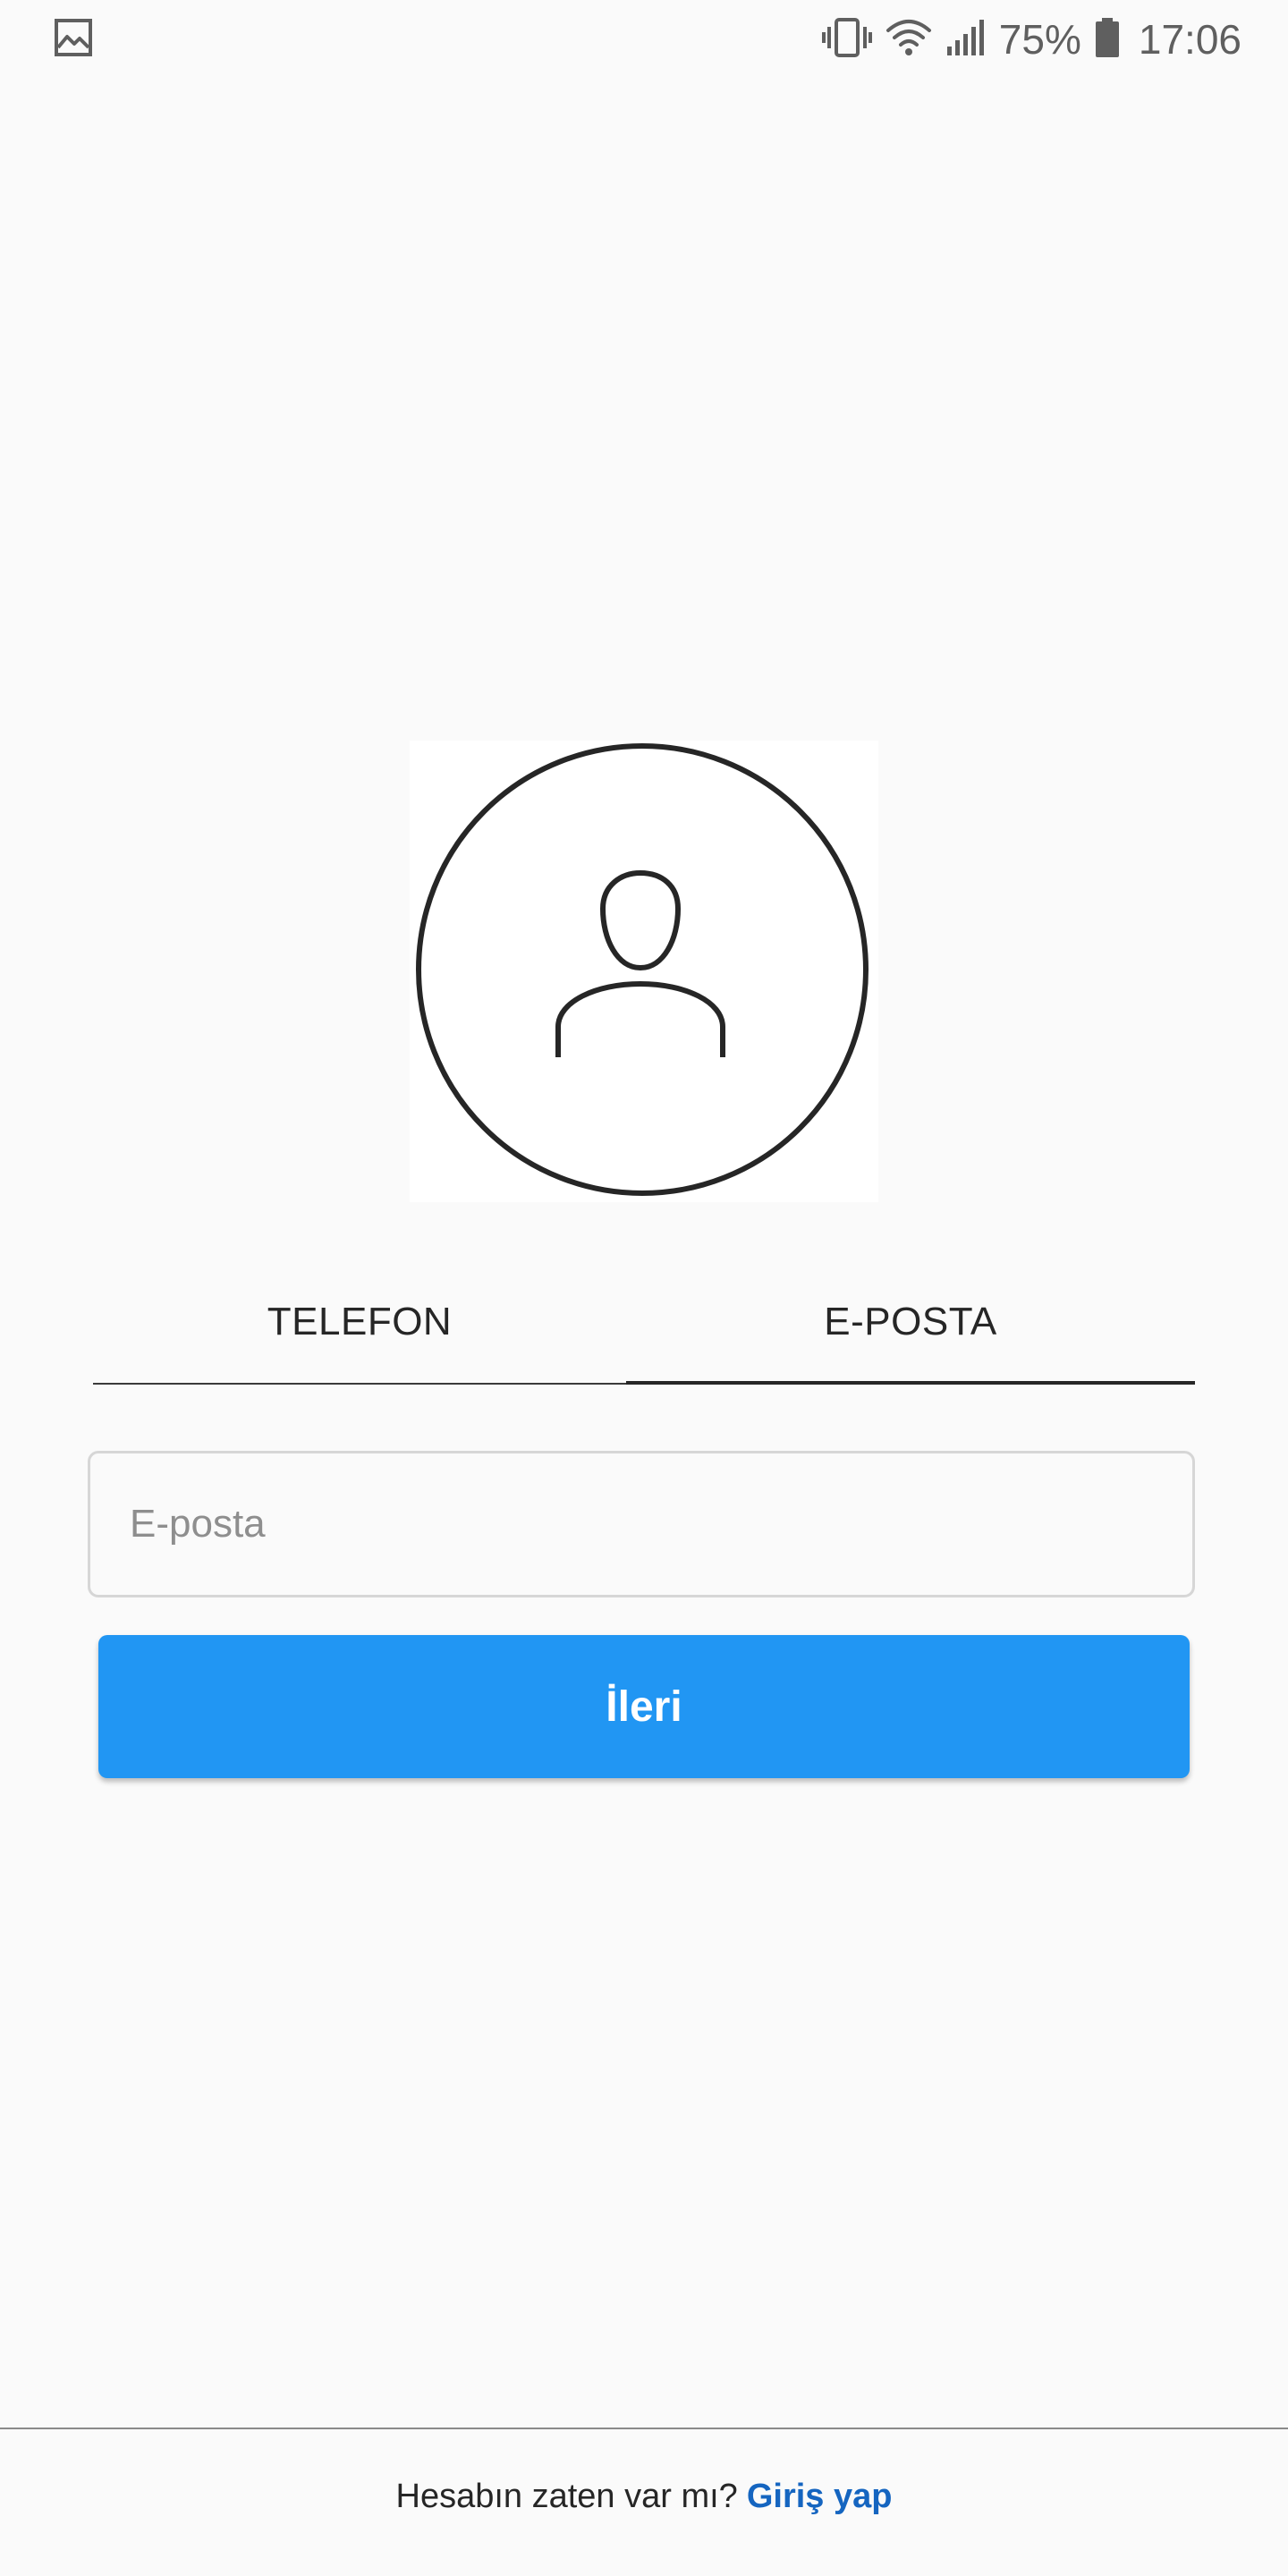 The width and height of the screenshot is (1288, 2576). I want to click on battery-percent: 75%, so click(1039, 39).